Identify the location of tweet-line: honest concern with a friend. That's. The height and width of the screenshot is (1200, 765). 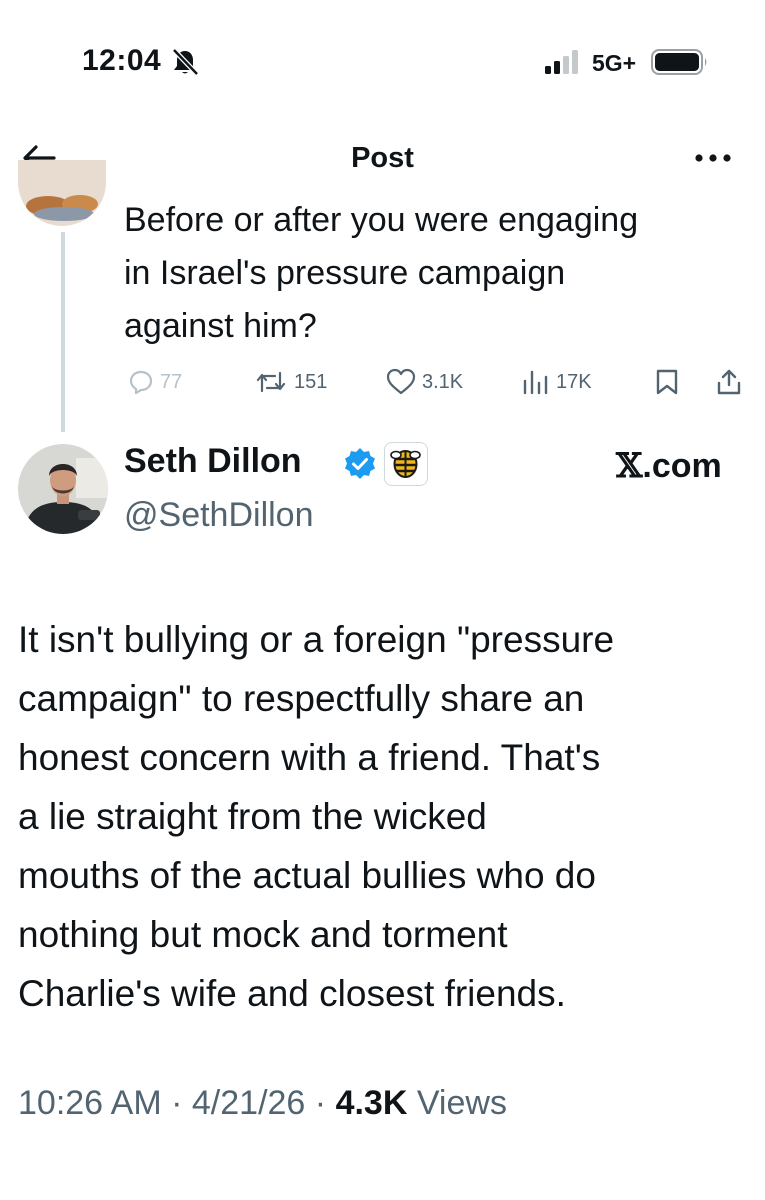
(309, 757).